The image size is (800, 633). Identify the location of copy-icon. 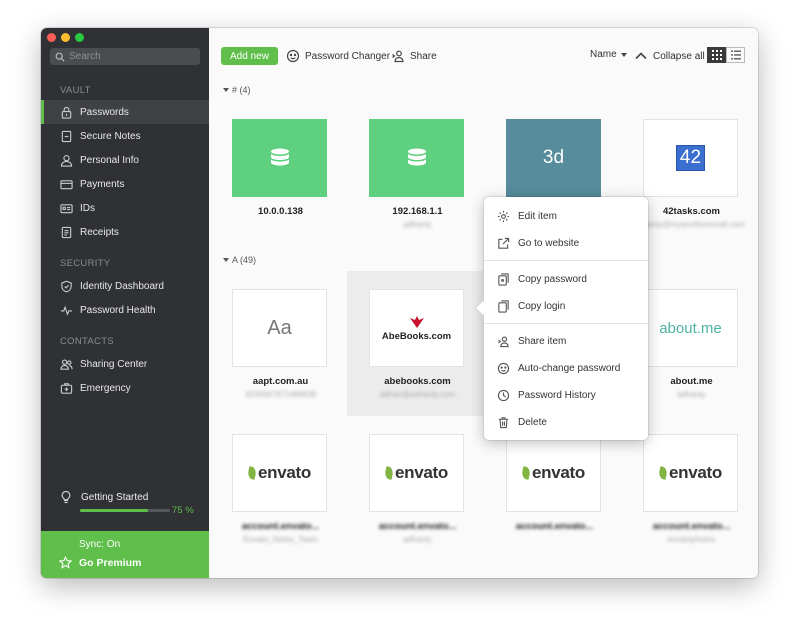
(503, 306).